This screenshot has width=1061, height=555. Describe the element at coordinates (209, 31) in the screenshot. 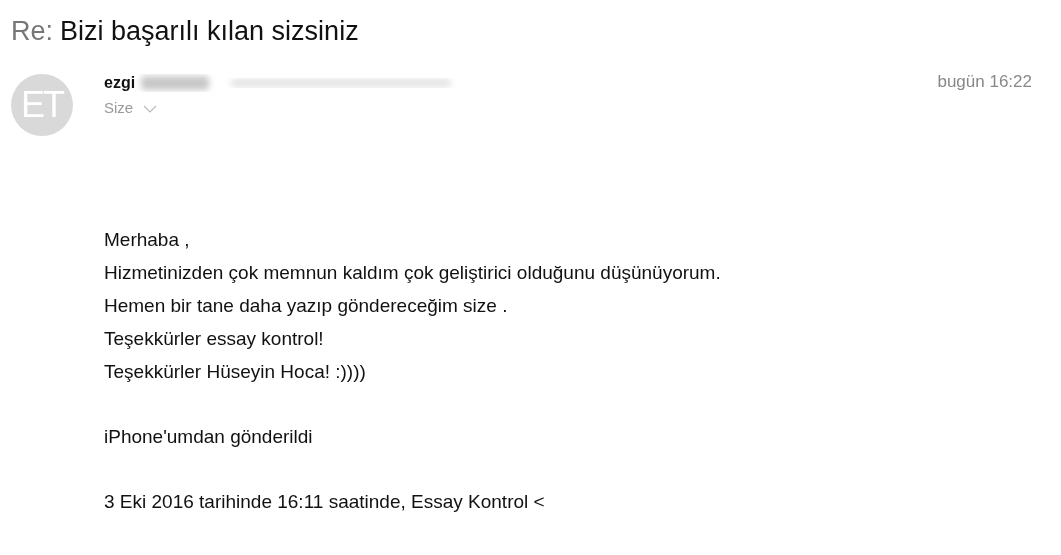

I see `email-subject: Bizi başarılı kılan sizsiniz` at that location.